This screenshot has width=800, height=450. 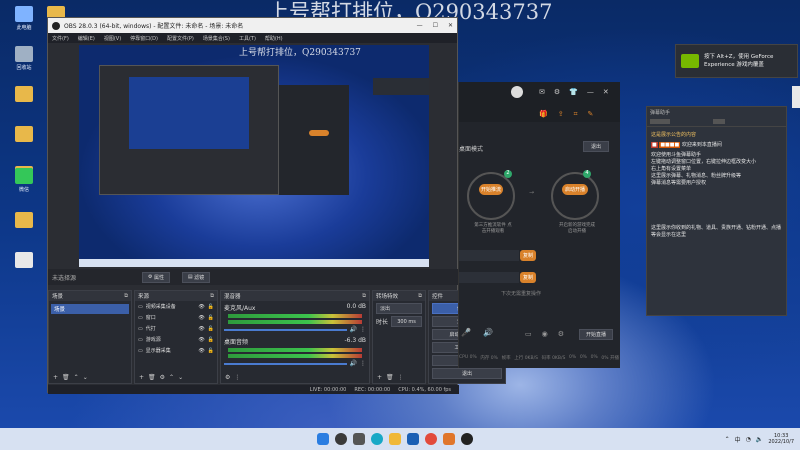 I want to click on obs-icon, so click(x=467, y=439).